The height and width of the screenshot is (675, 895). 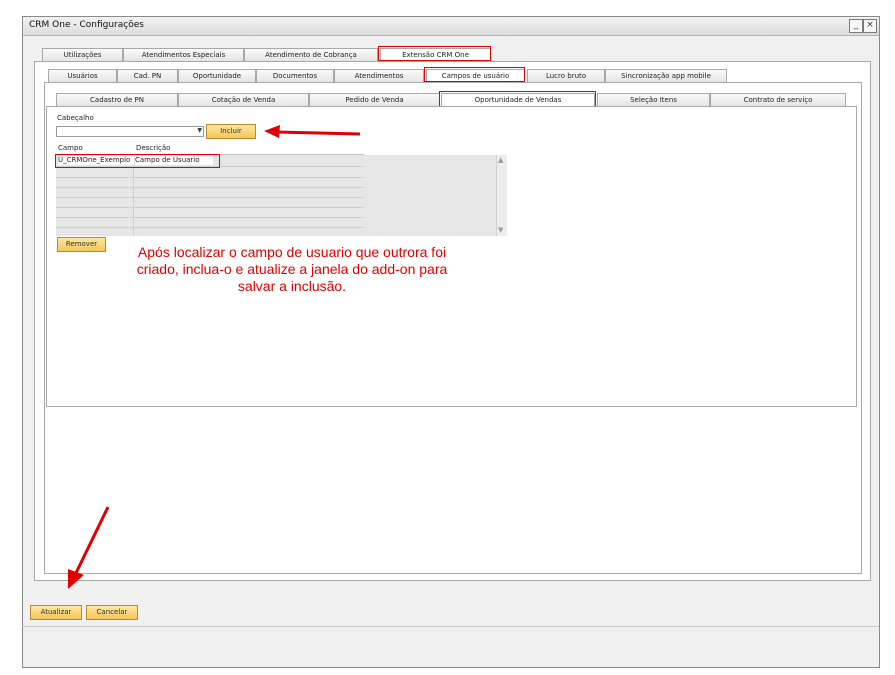 What do you see at coordinates (199, 130) in the screenshot?
I see `chevron-down-icon: ▼` at bounding box center [199, 130].